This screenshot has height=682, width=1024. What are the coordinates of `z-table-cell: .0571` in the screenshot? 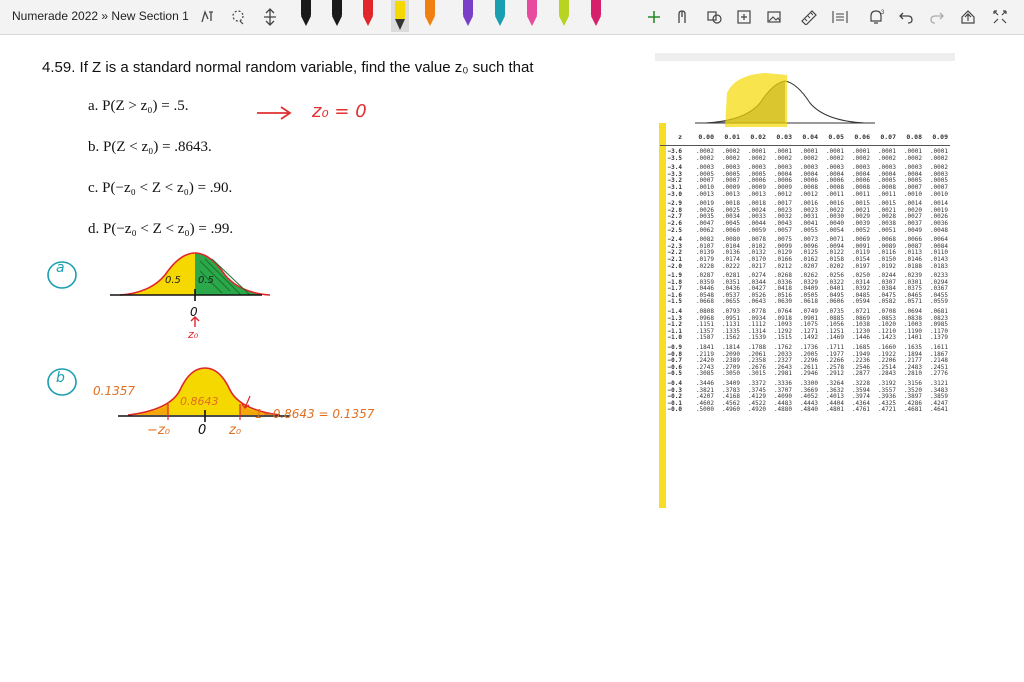 It's located at (912, 302).